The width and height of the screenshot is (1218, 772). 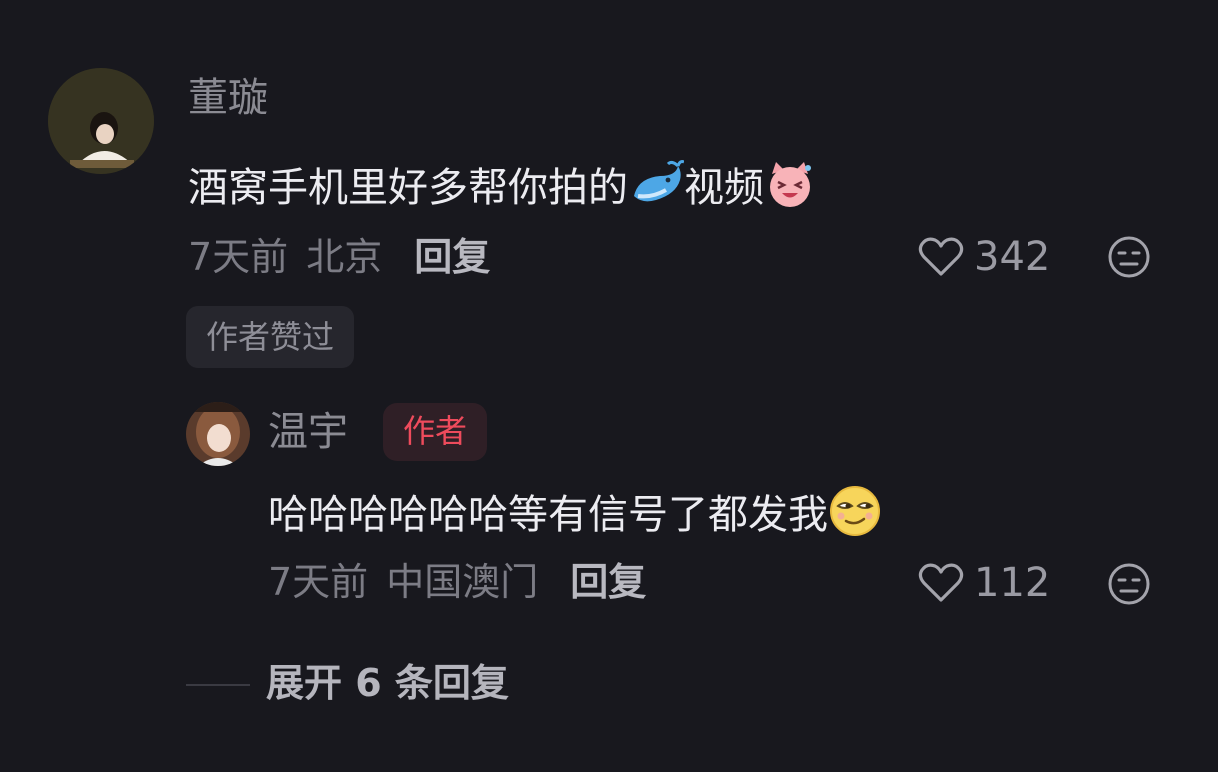 What do you see at coordinates (218, 685) in the screenshot?
I see `expand-divider` at bounding box center [218, 685].